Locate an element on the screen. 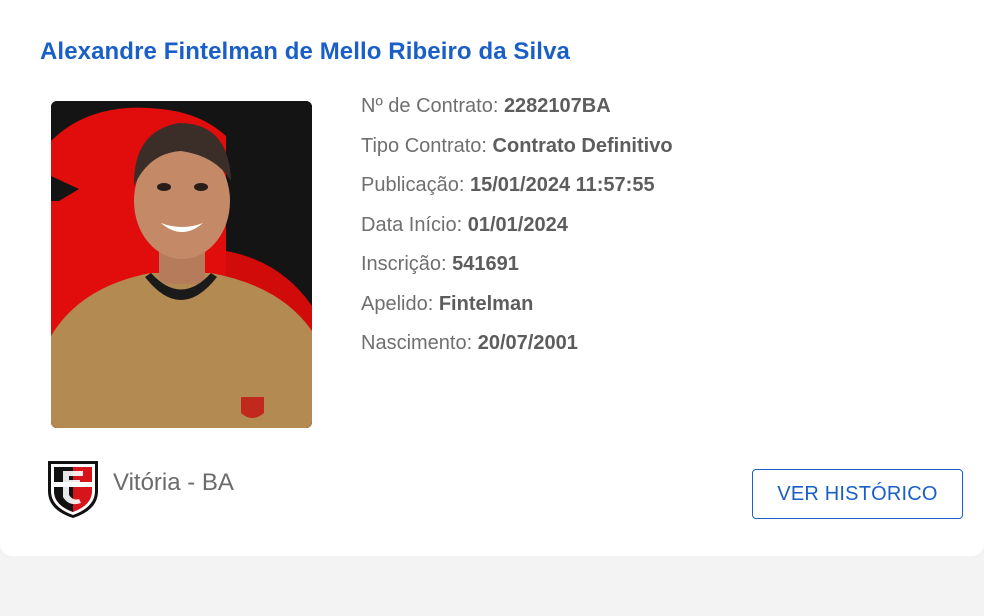 Image resolution: width=984 pixels, height=616 pixels. nickname: Apelido: Fintelman is located at coordinates (447, 303).